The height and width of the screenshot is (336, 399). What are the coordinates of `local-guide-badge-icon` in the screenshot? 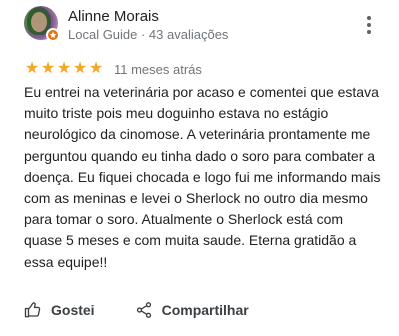 It's located at (53, 35).